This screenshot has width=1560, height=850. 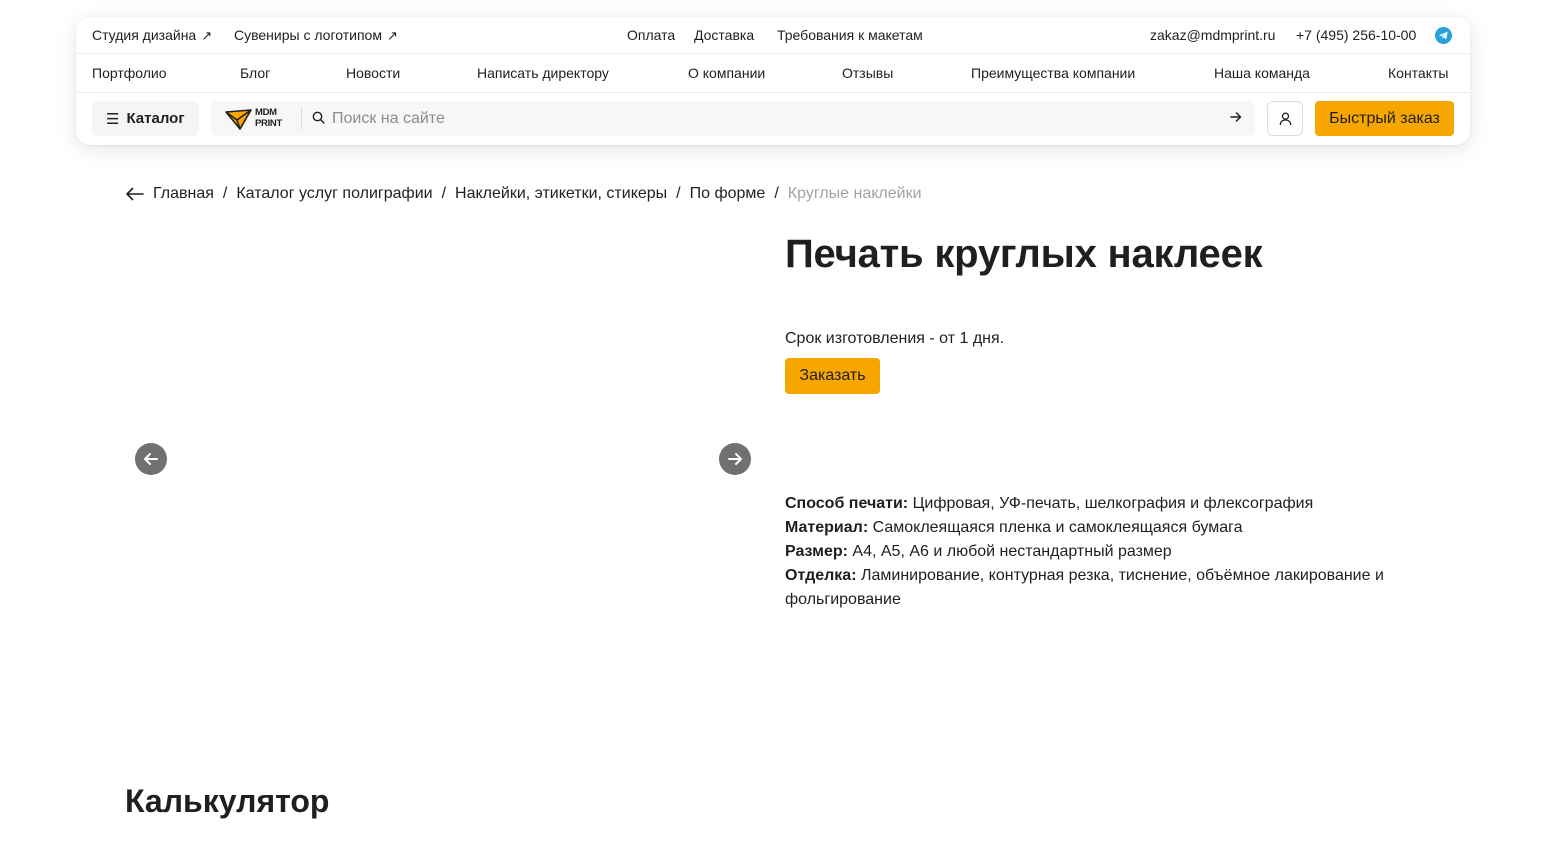 What do you see at coordinates (1262, 73) in the screenshot?
I see `nav-team: Наша команда` at bounding box center [1262, 73].